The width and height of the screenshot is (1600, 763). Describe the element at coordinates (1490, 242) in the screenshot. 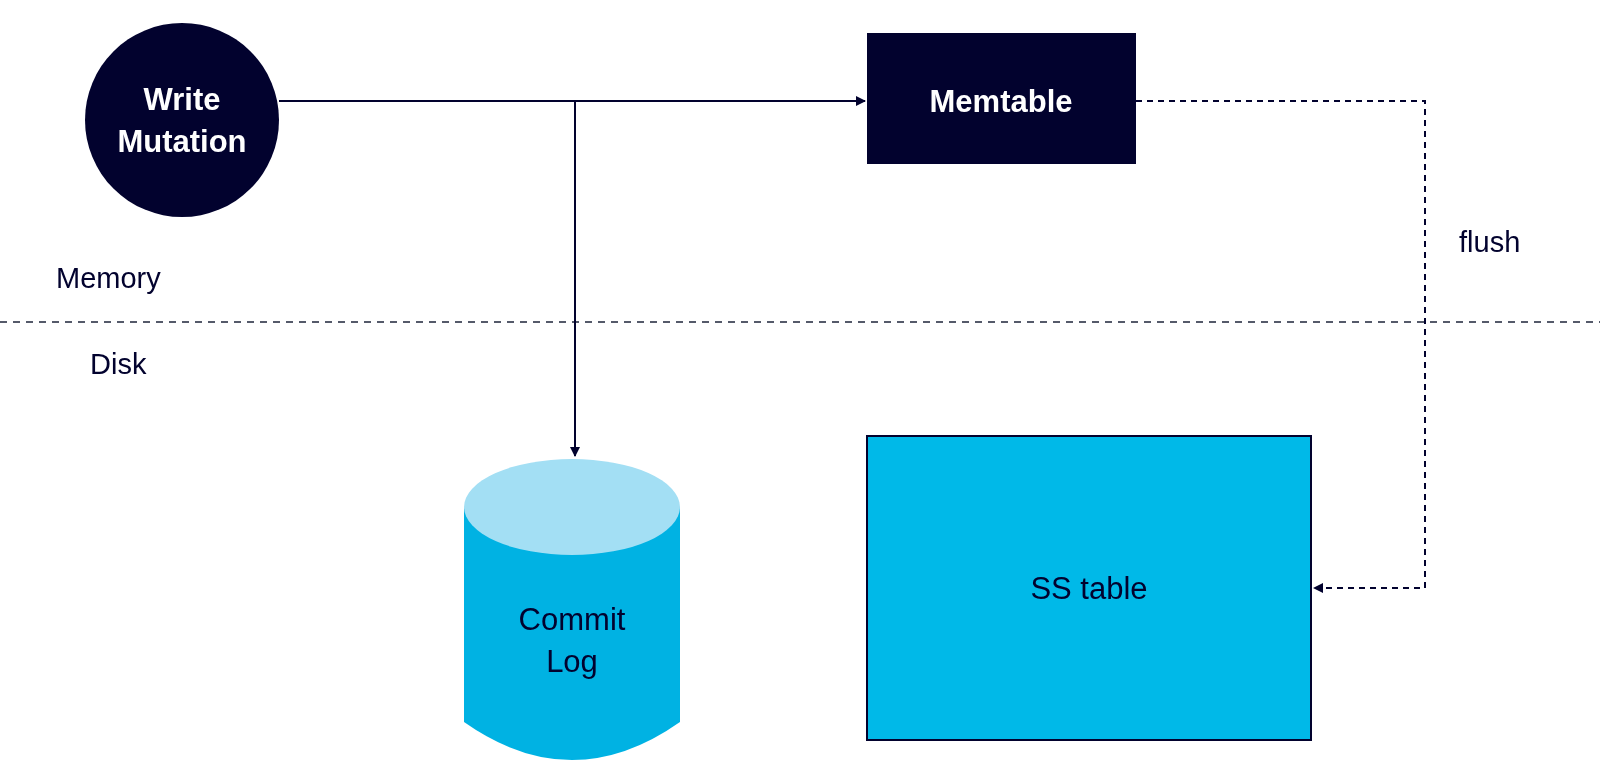

I see `edge-label: flush` at that location.